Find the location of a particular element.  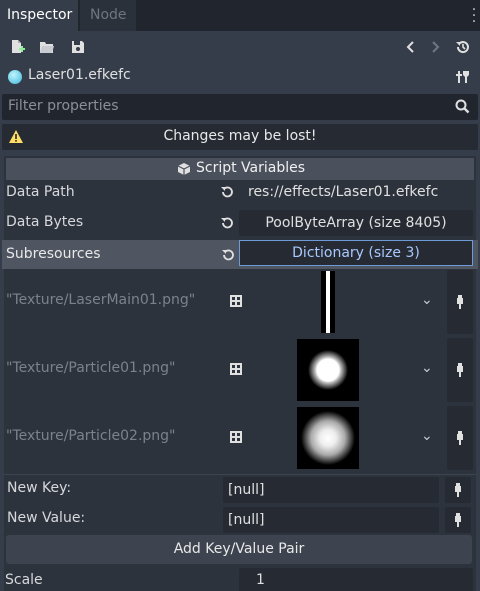

new-value-label: New Value: is located at coordinates (46, 518).